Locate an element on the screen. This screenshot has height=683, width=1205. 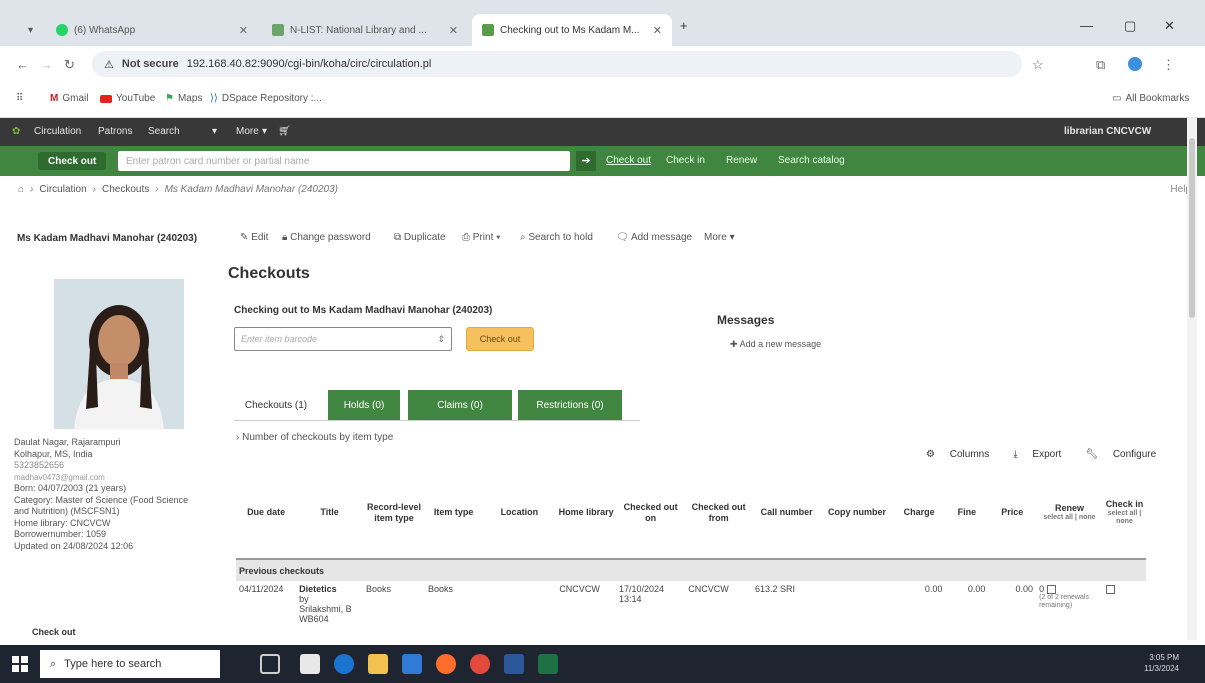
browser-tab-checkout: Checking out to Ms Kadam M... ✕ is located at coordinates (572, 30).